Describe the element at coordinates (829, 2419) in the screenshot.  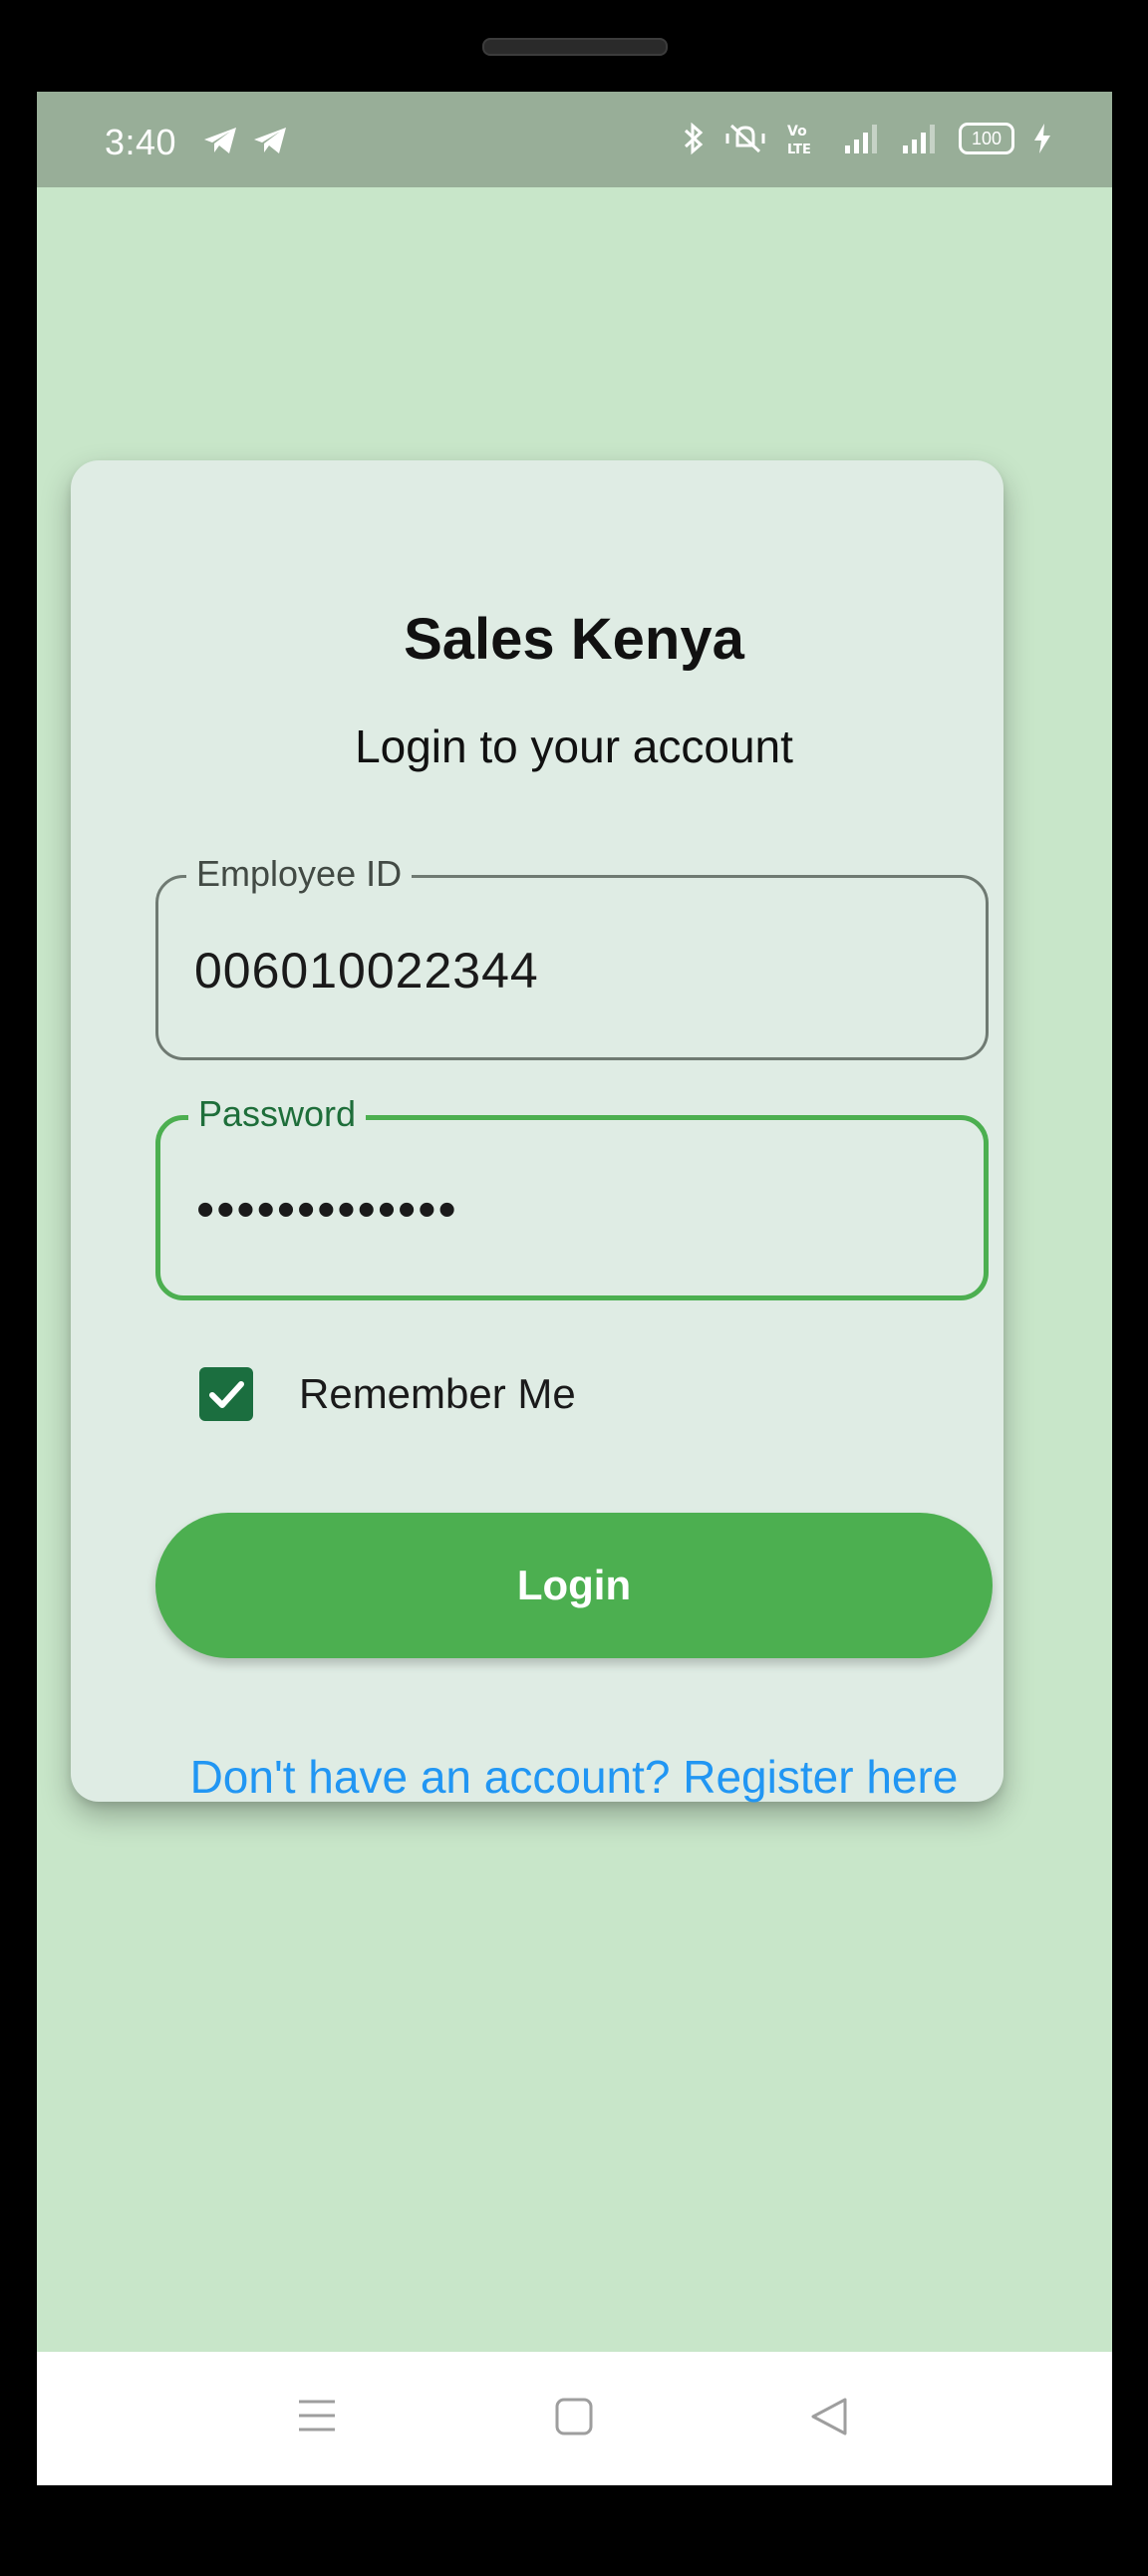
I see `back-icon` at that location.